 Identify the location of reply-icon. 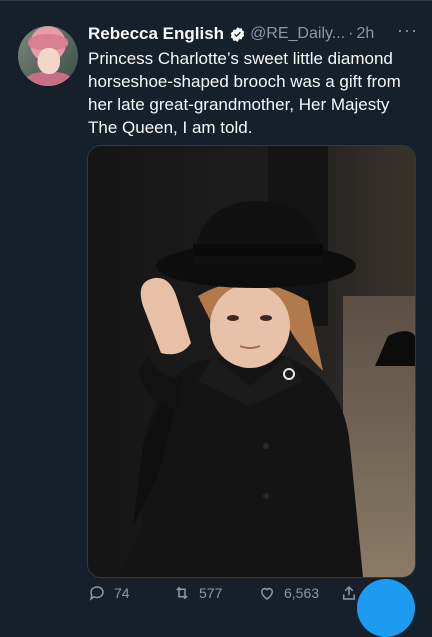
(96, 593).